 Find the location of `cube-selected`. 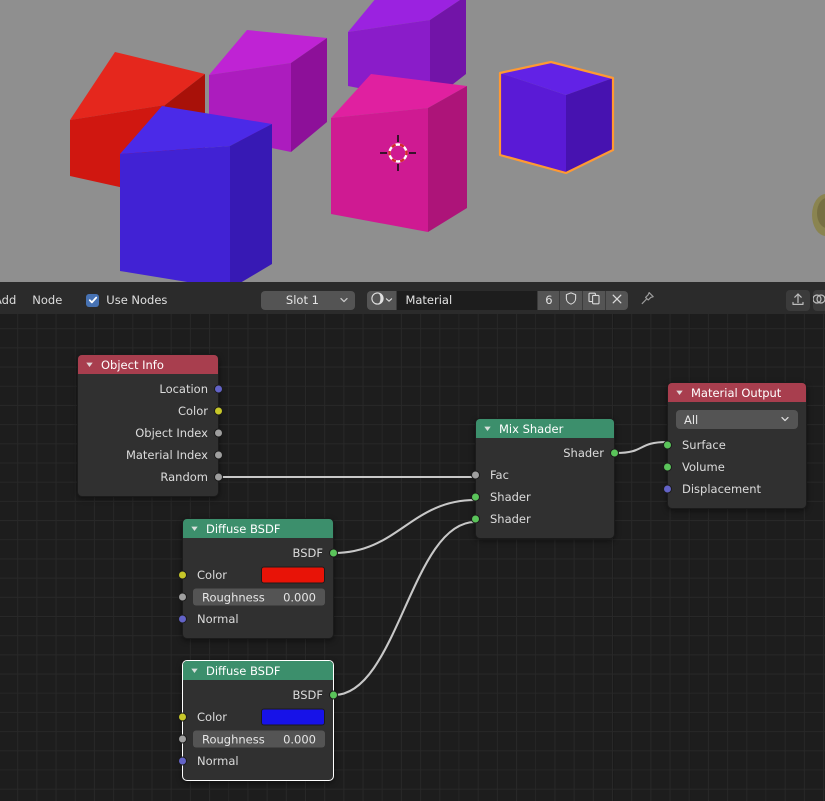

cube-selected is located at coordinates (559, 115).